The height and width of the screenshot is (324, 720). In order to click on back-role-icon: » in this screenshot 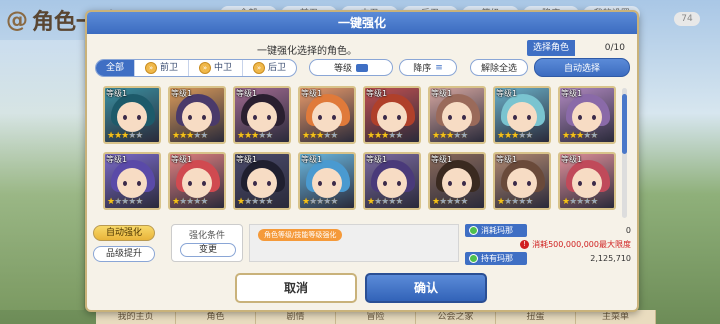, I will do `click(259, 68)`.